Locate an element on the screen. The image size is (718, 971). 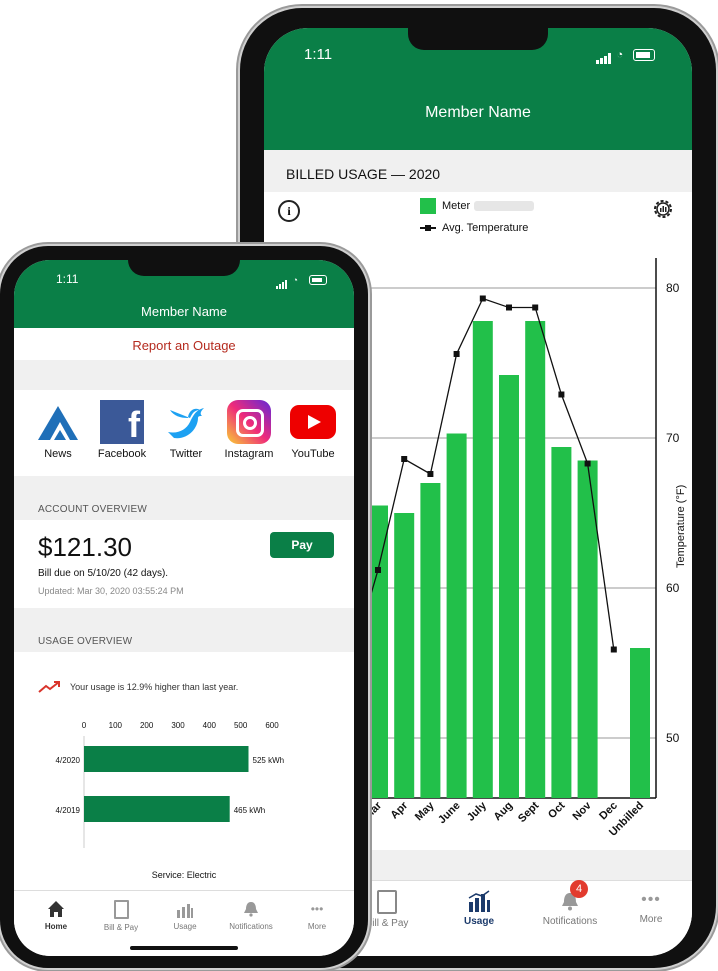
x-tick-label: 400 is located at coordinates (210, 725).